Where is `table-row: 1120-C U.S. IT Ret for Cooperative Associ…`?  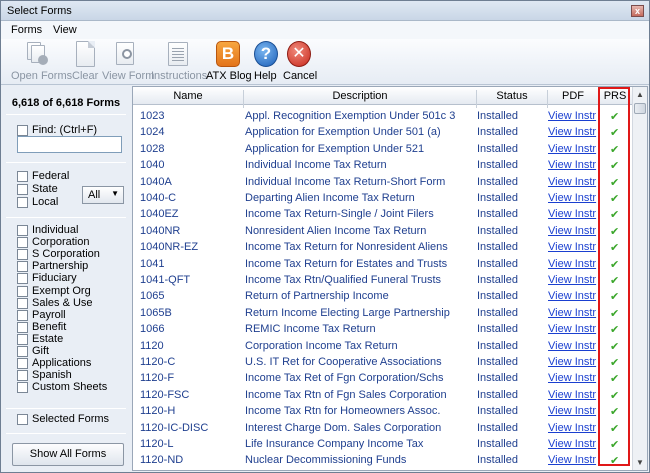 table-row: 1120-C U.S. IT Ret for Cooperative Associ… is located at coordinates (366, 363).